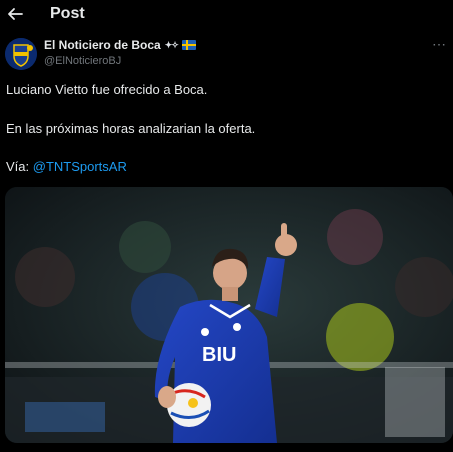 Image resolution: width=453 pixels, height=452 pixels. I want to click on author-name: El Noticiero de Boca, so click(102, 45).